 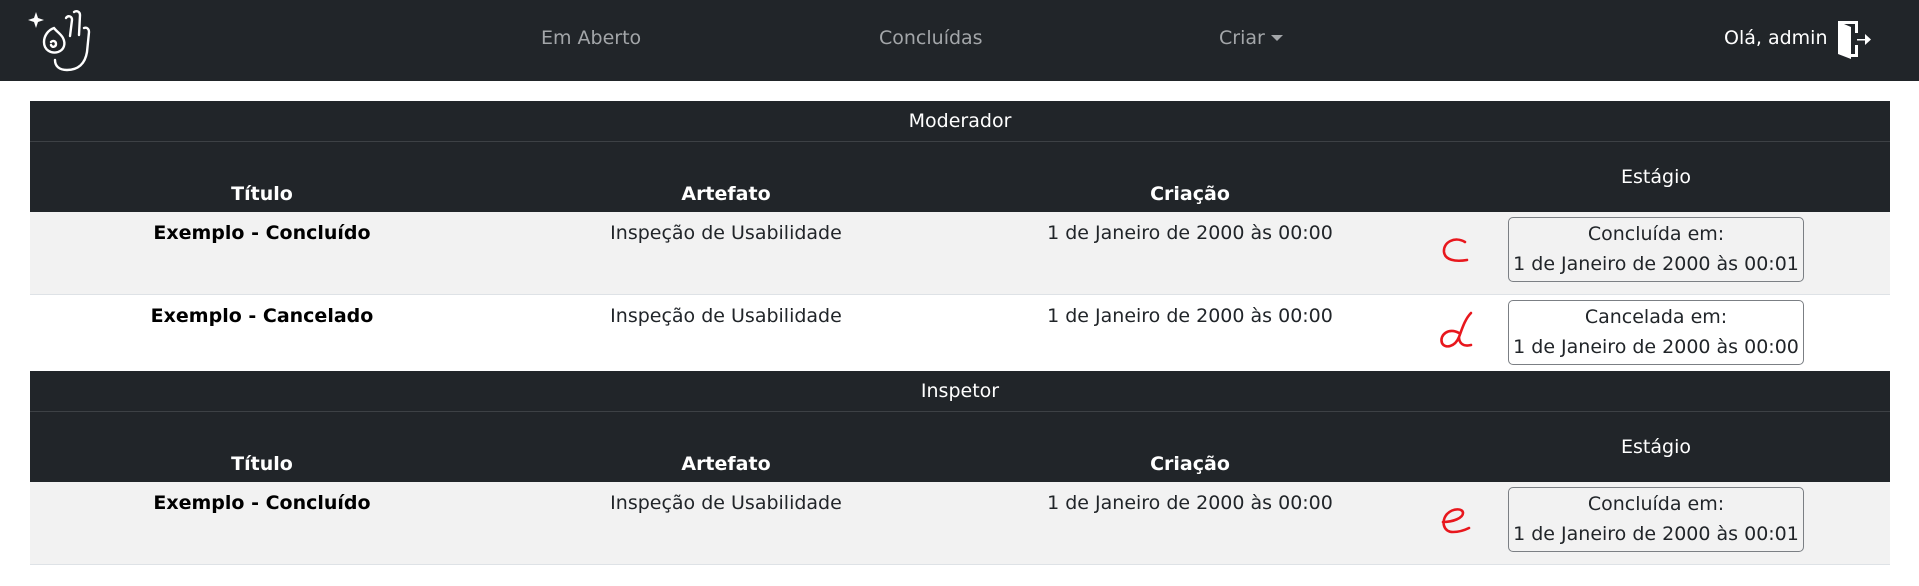 I want to click on nav-concluidas: Concluídas, so click(x=931, y=38).